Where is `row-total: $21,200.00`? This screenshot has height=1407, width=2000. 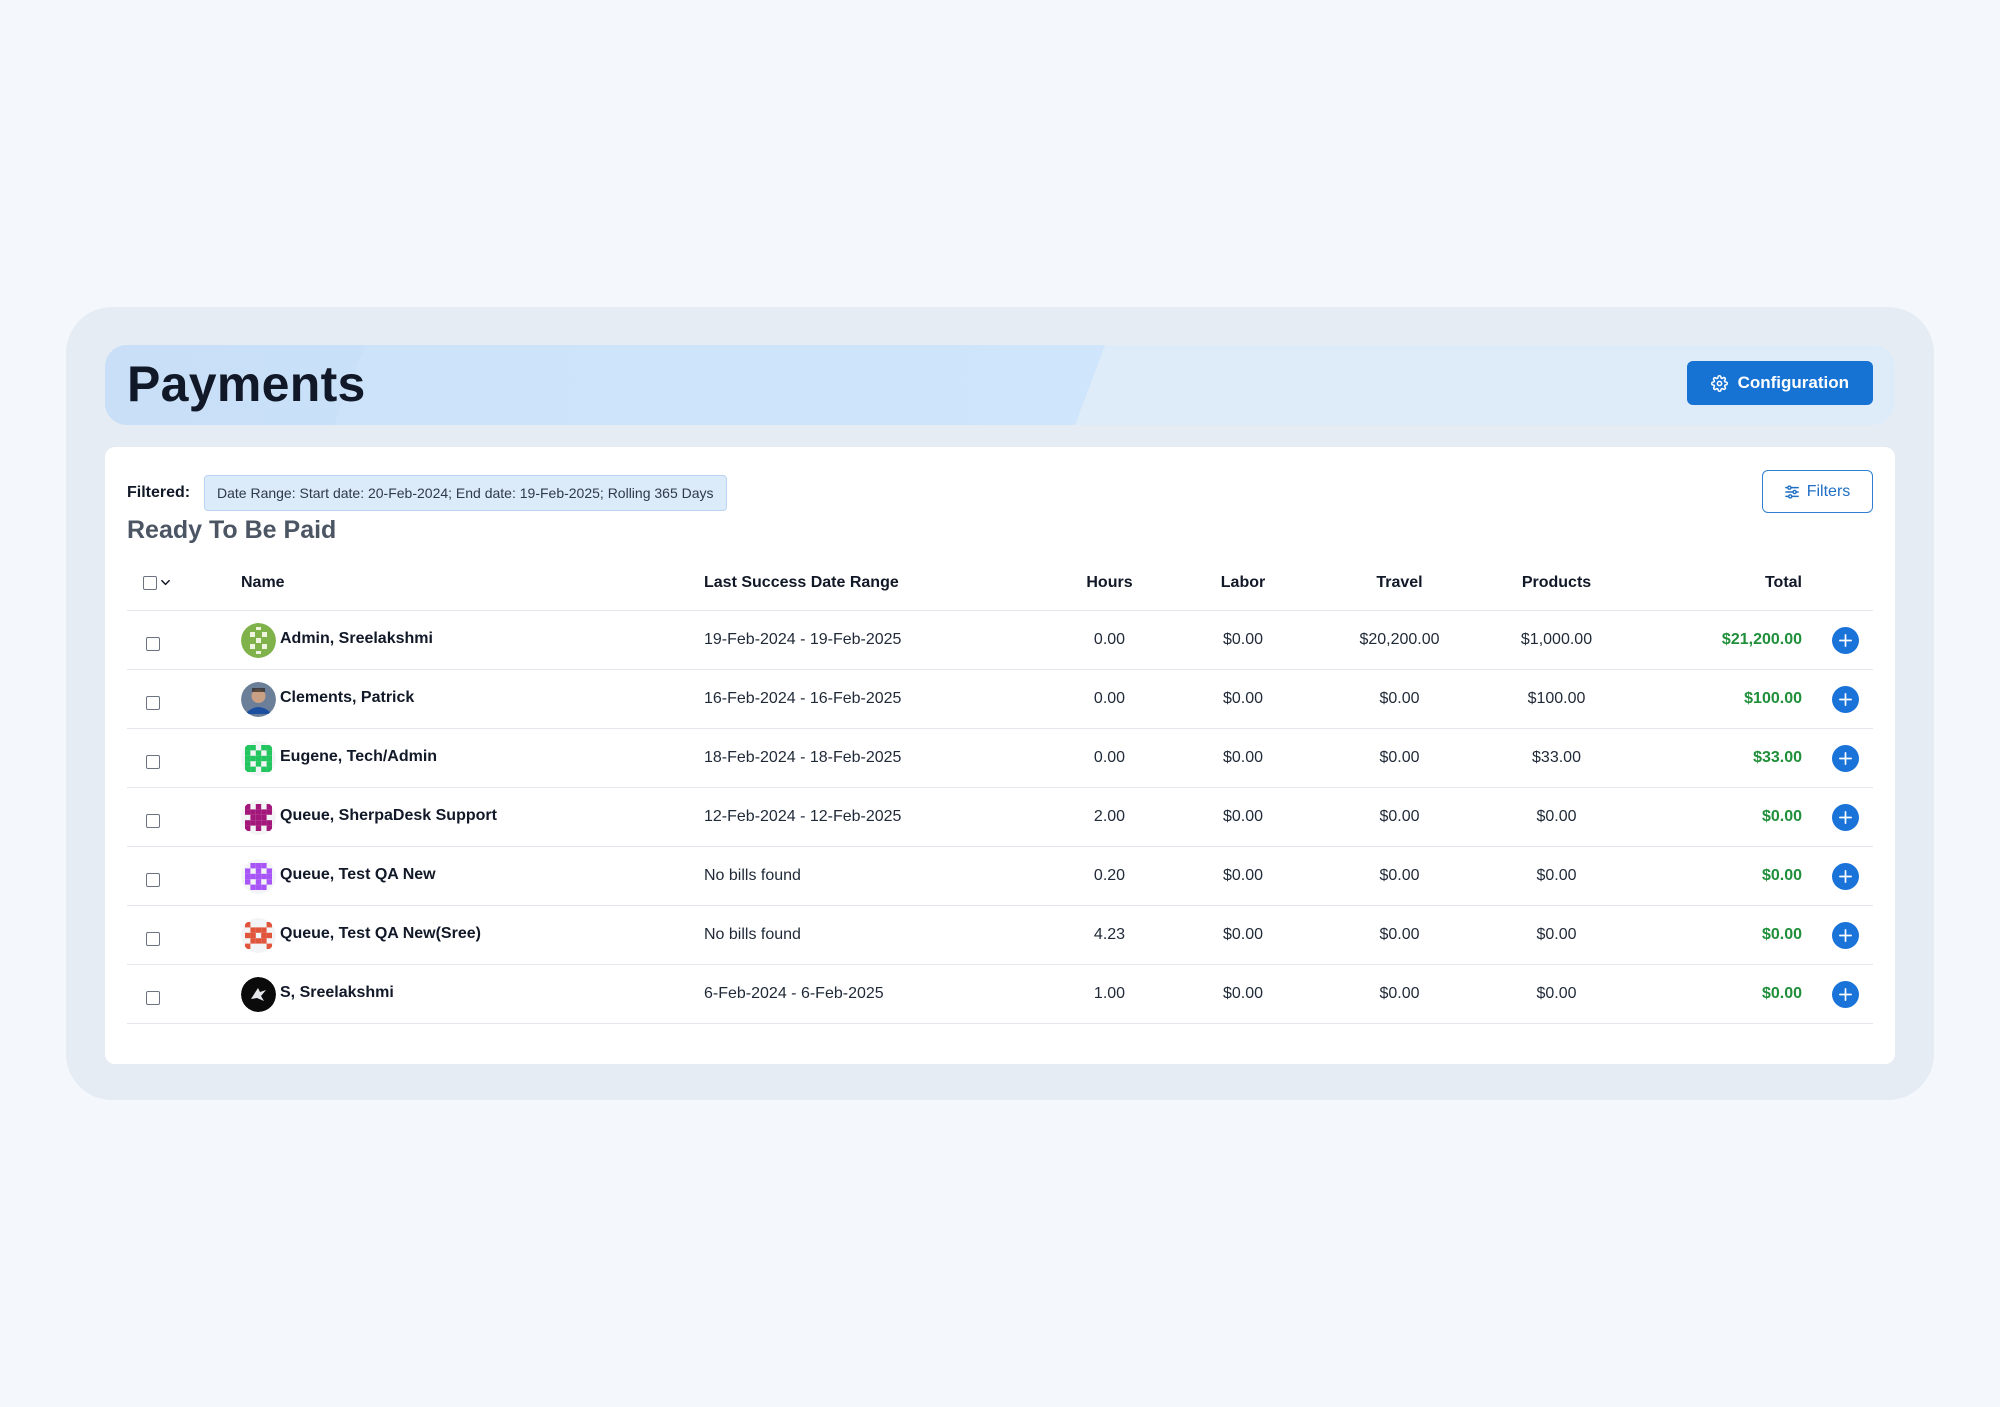
row-total: $21,200.00 is located at coordinates (1761, 639).